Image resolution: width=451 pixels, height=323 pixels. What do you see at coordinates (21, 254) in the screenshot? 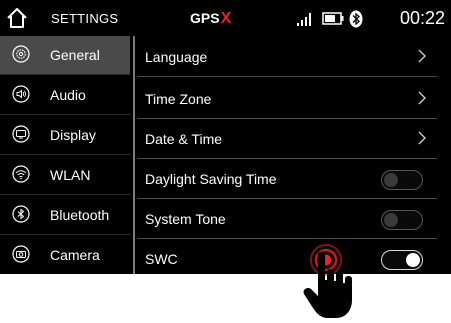
I see `camera-icon` at bounding box center [21, 254].